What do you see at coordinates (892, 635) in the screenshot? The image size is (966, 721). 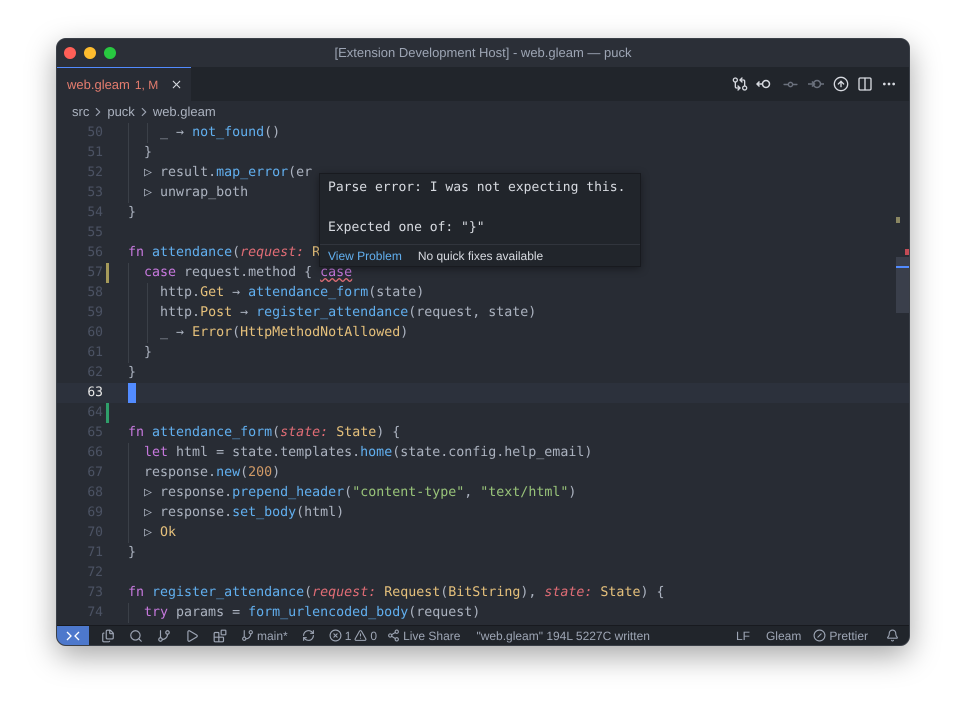 I see `bell-icon` at bounding box center [892, 635].